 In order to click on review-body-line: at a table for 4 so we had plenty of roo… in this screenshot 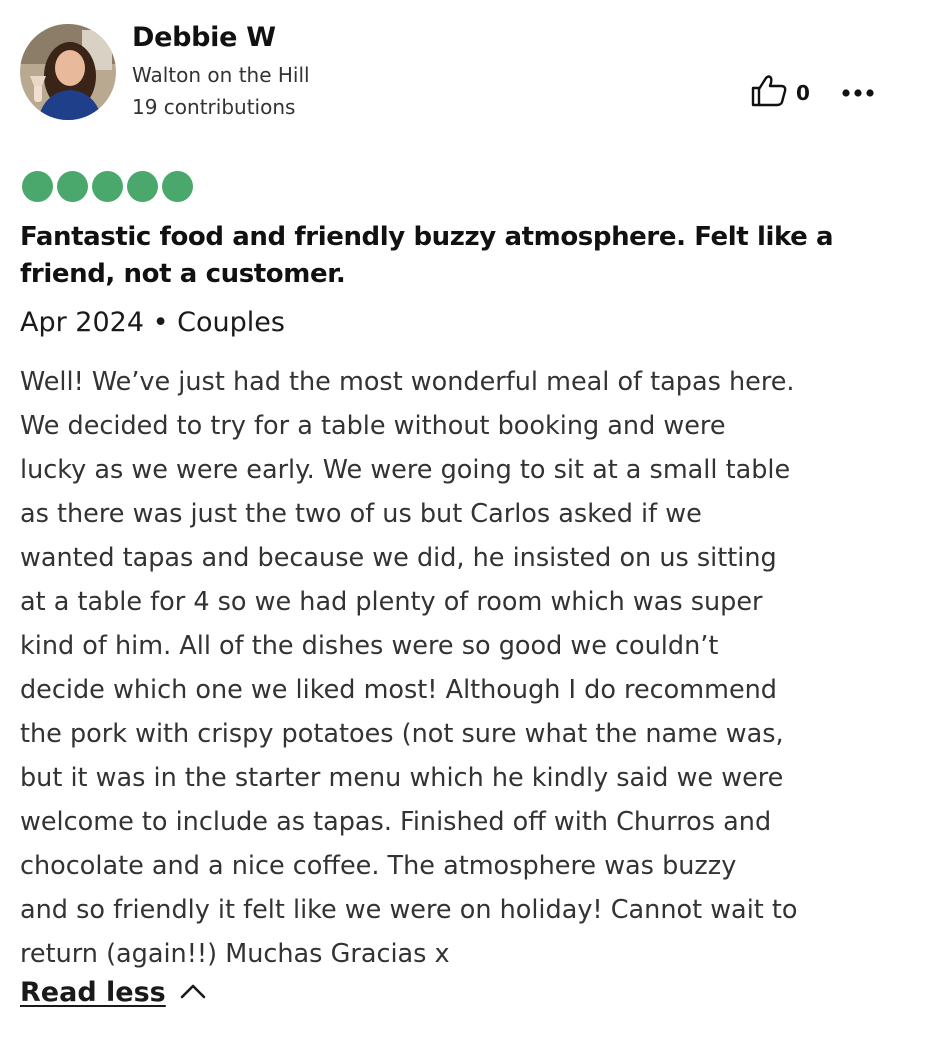, I will do `click(391, 602)`.